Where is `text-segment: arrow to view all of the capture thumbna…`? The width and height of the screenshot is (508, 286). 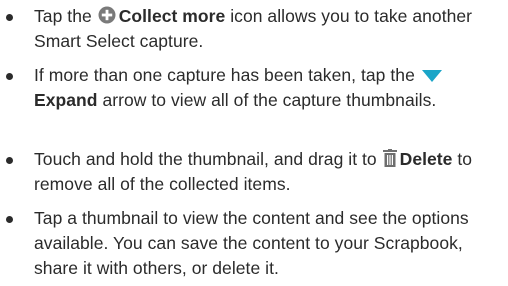 text-segment: arrow to view all of the capture thumbna… is located at coordinates (269, 100).